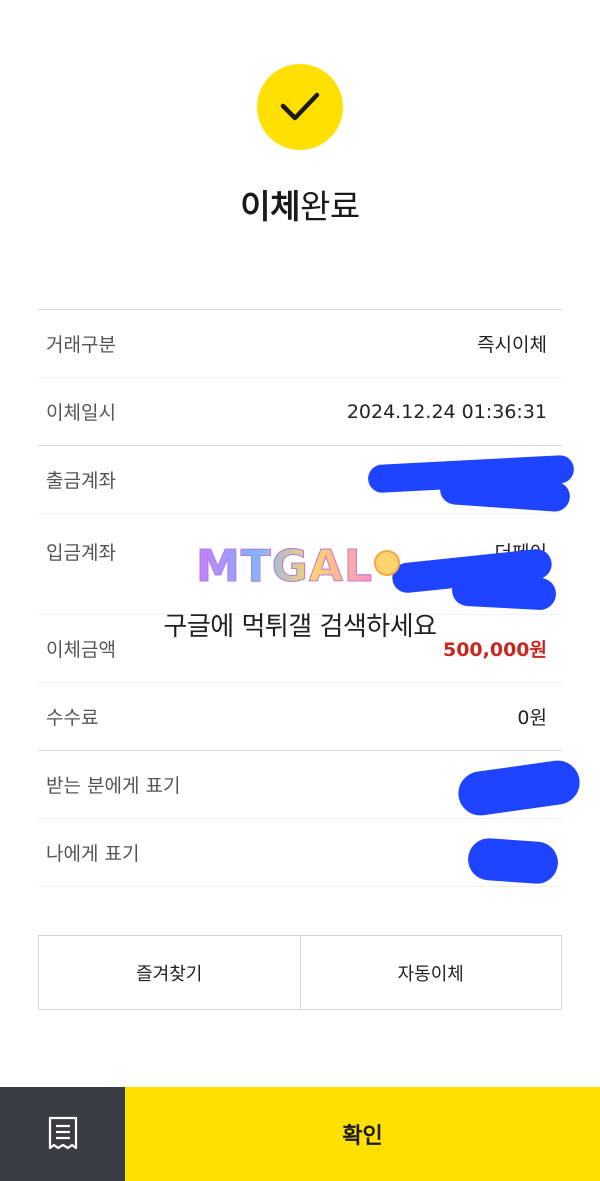  I want to click on receipt-button, so click(62, 1134).